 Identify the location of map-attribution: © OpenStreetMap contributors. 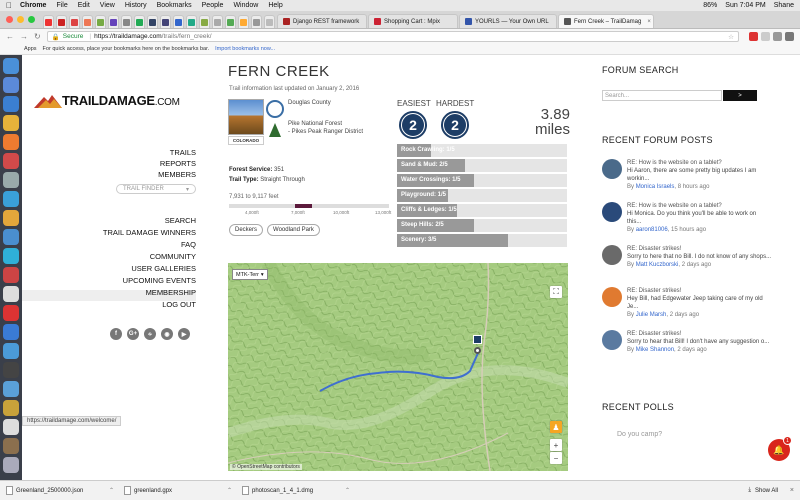
(266, 467).